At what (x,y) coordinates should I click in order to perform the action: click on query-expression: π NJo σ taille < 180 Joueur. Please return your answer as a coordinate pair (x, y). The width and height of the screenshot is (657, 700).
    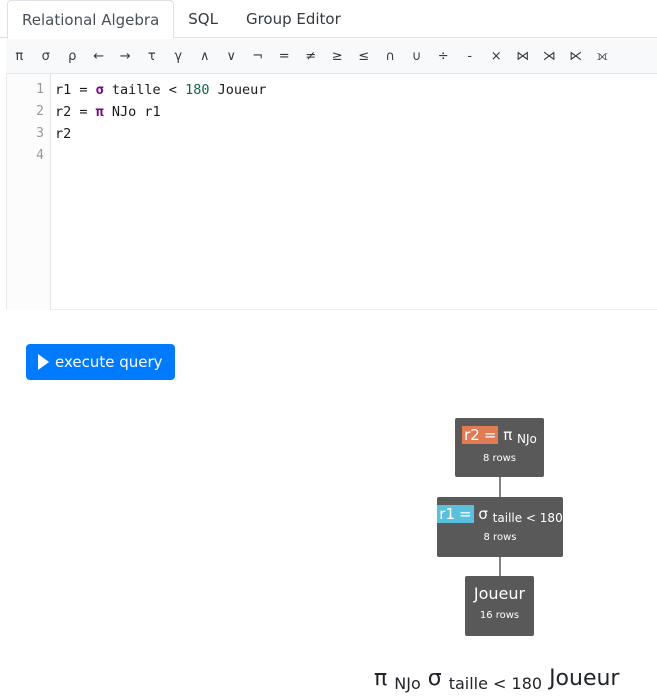
    Looking at the image, I should click on (496, 679).